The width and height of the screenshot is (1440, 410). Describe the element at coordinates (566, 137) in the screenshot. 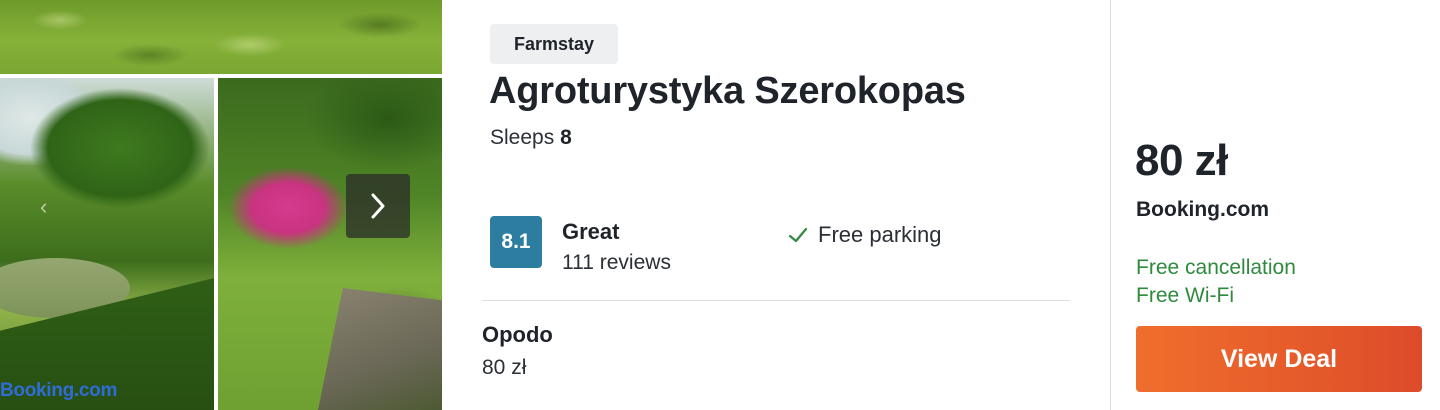

I see `sleeps-count: 8` at that location.